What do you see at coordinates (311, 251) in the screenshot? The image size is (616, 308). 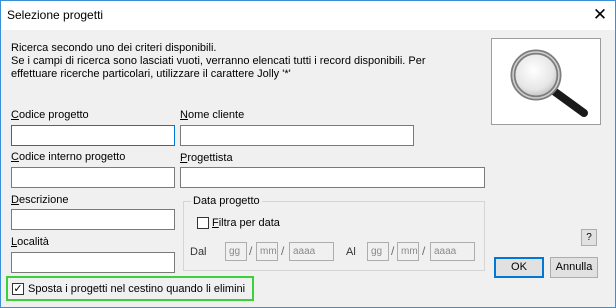 I see `dal-year-field: aaaa` at bounding box center [311, 251].